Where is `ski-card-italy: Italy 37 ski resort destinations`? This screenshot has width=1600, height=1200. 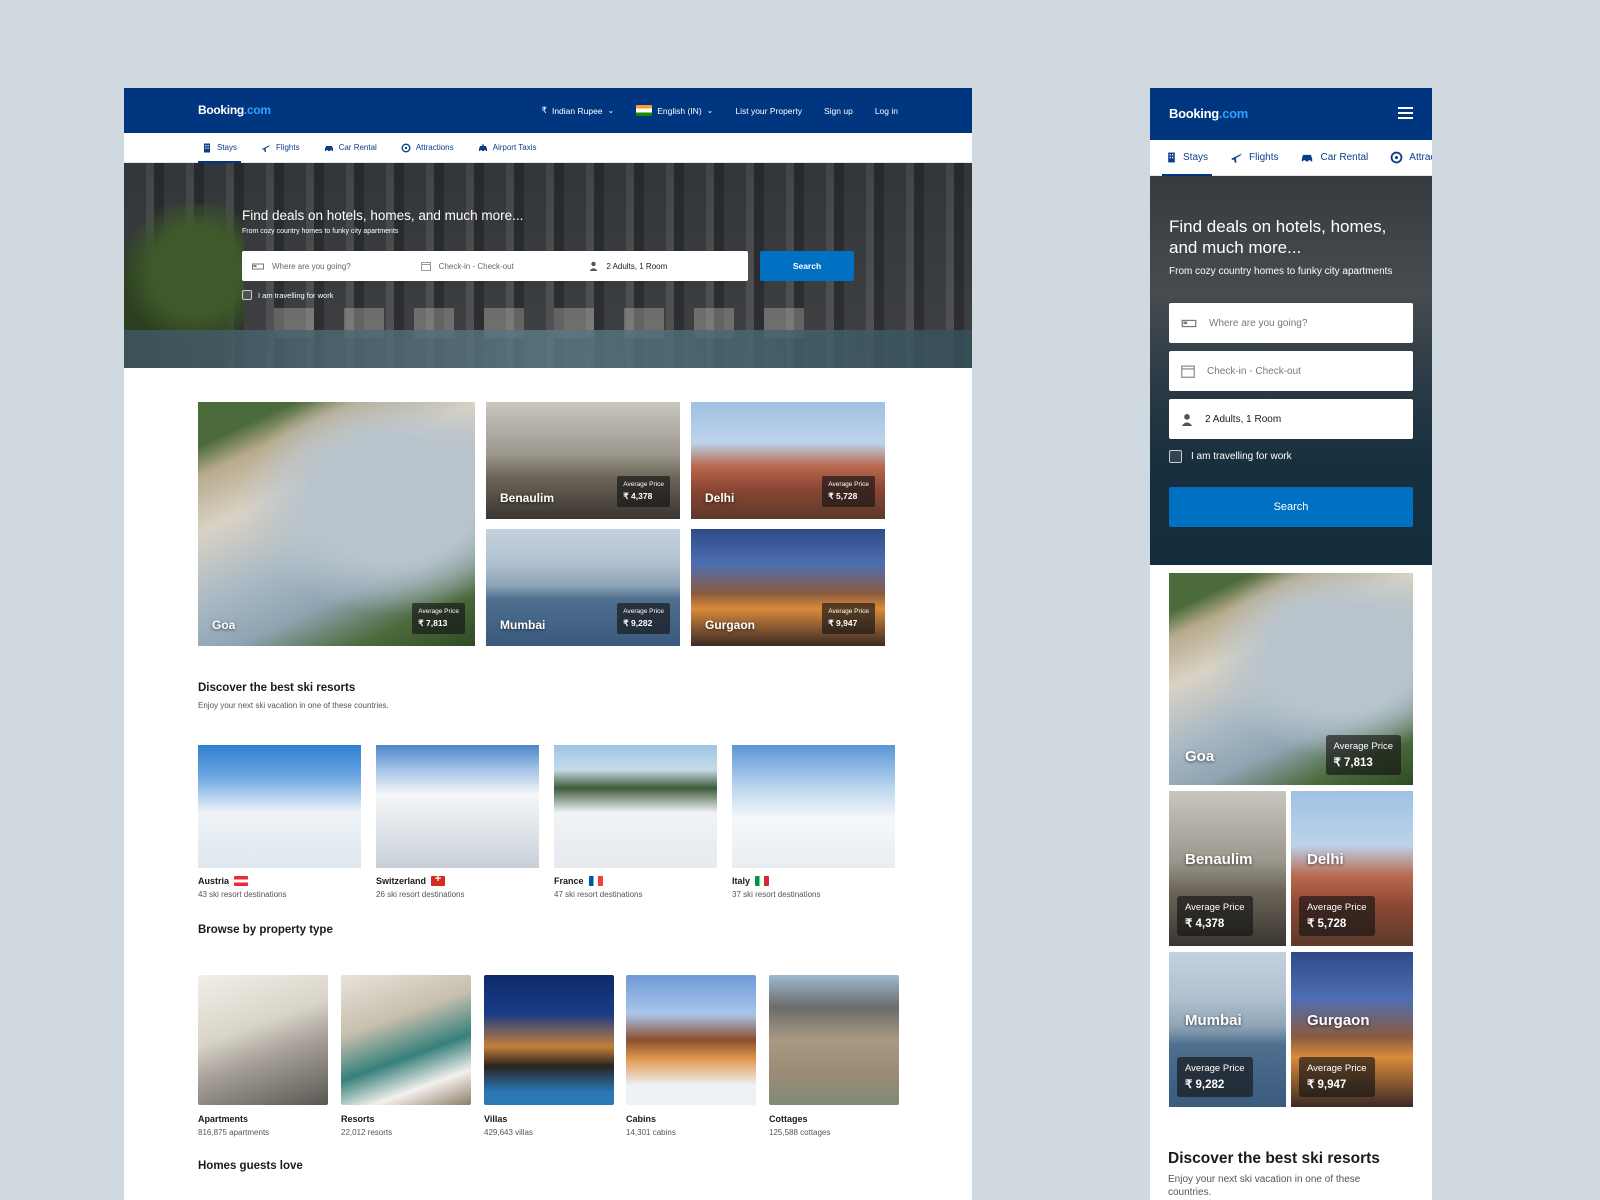 ski-card-italy: Italy 37 ski resort destinations is located at coordinates (813, 822).